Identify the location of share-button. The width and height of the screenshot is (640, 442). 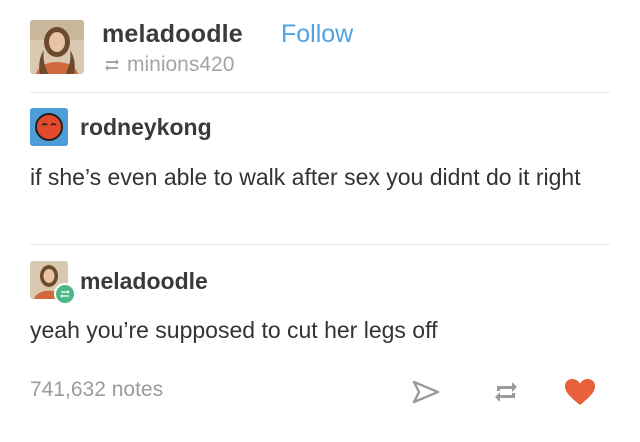
(426, 392).